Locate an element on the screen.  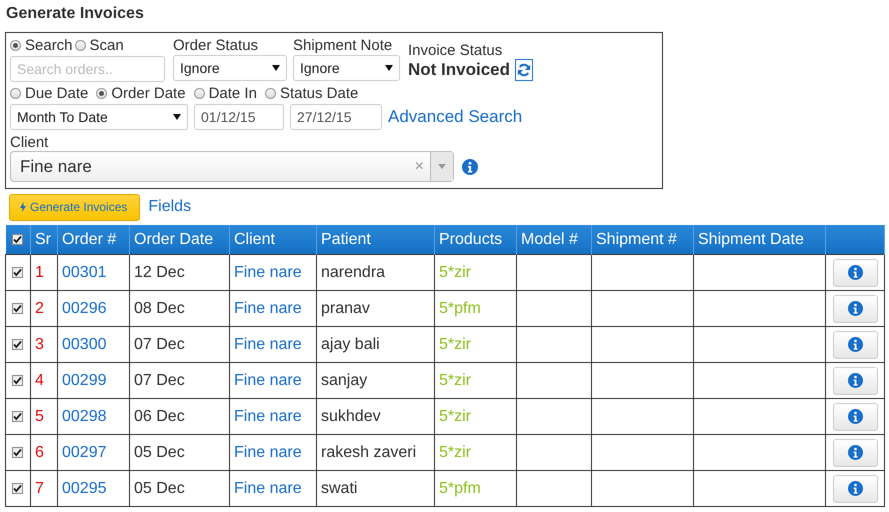
generate-invoices-button: Generate Invoices is located at coordinates (74, 207).